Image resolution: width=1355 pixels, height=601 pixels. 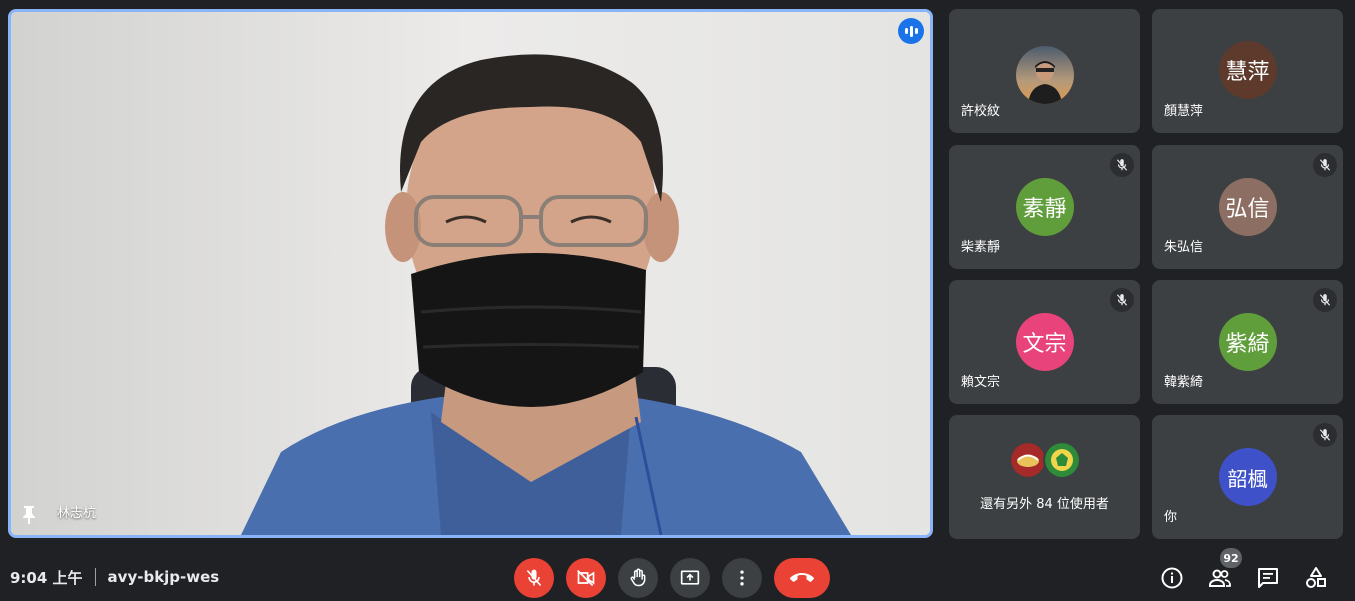 I want to click on participant-tile: 文宗 賴文宗, so click(x=1044, y=342).